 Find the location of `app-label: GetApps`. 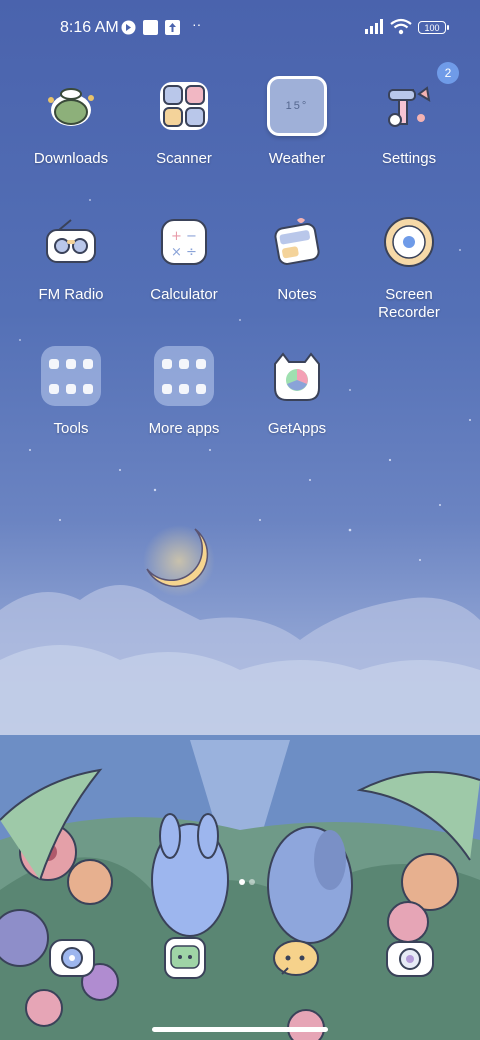

app-label: GetApps is located at coordinates (297, 428).